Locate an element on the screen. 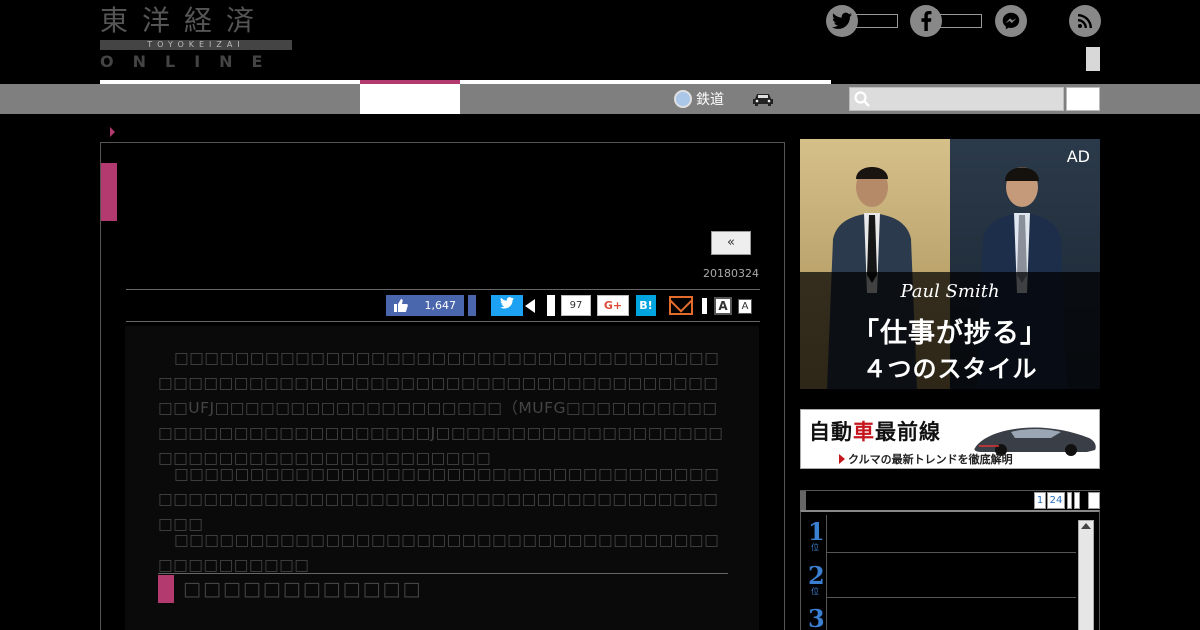 The image size is (1200, 630). print-button is located at coordinates (704, 306).